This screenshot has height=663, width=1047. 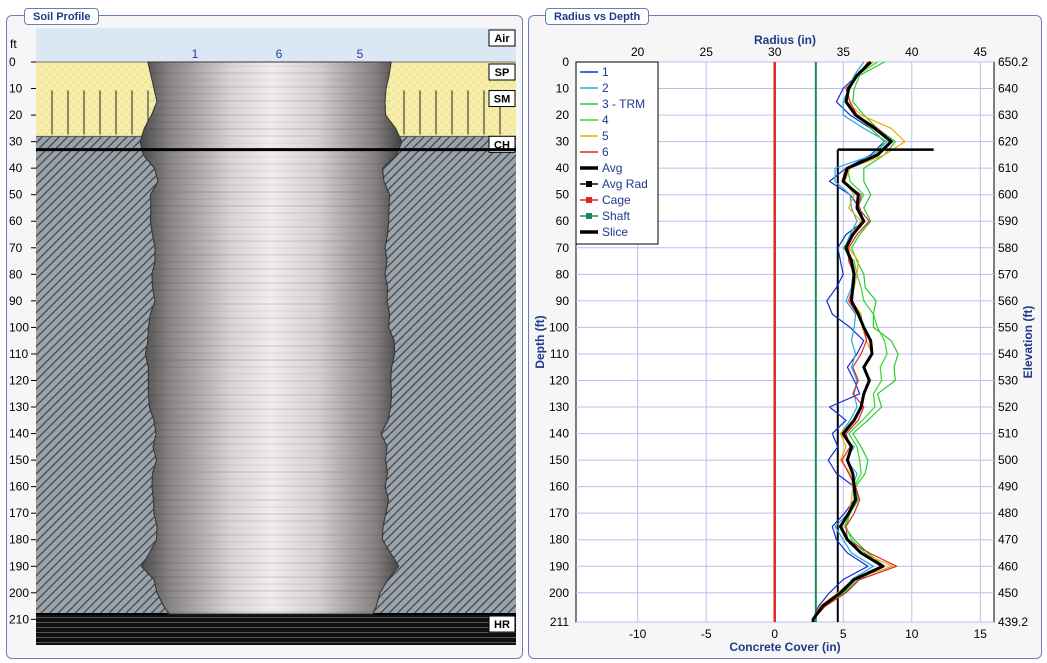 I want to click on cover-tick-label: 0, so click(x=774, y=634).